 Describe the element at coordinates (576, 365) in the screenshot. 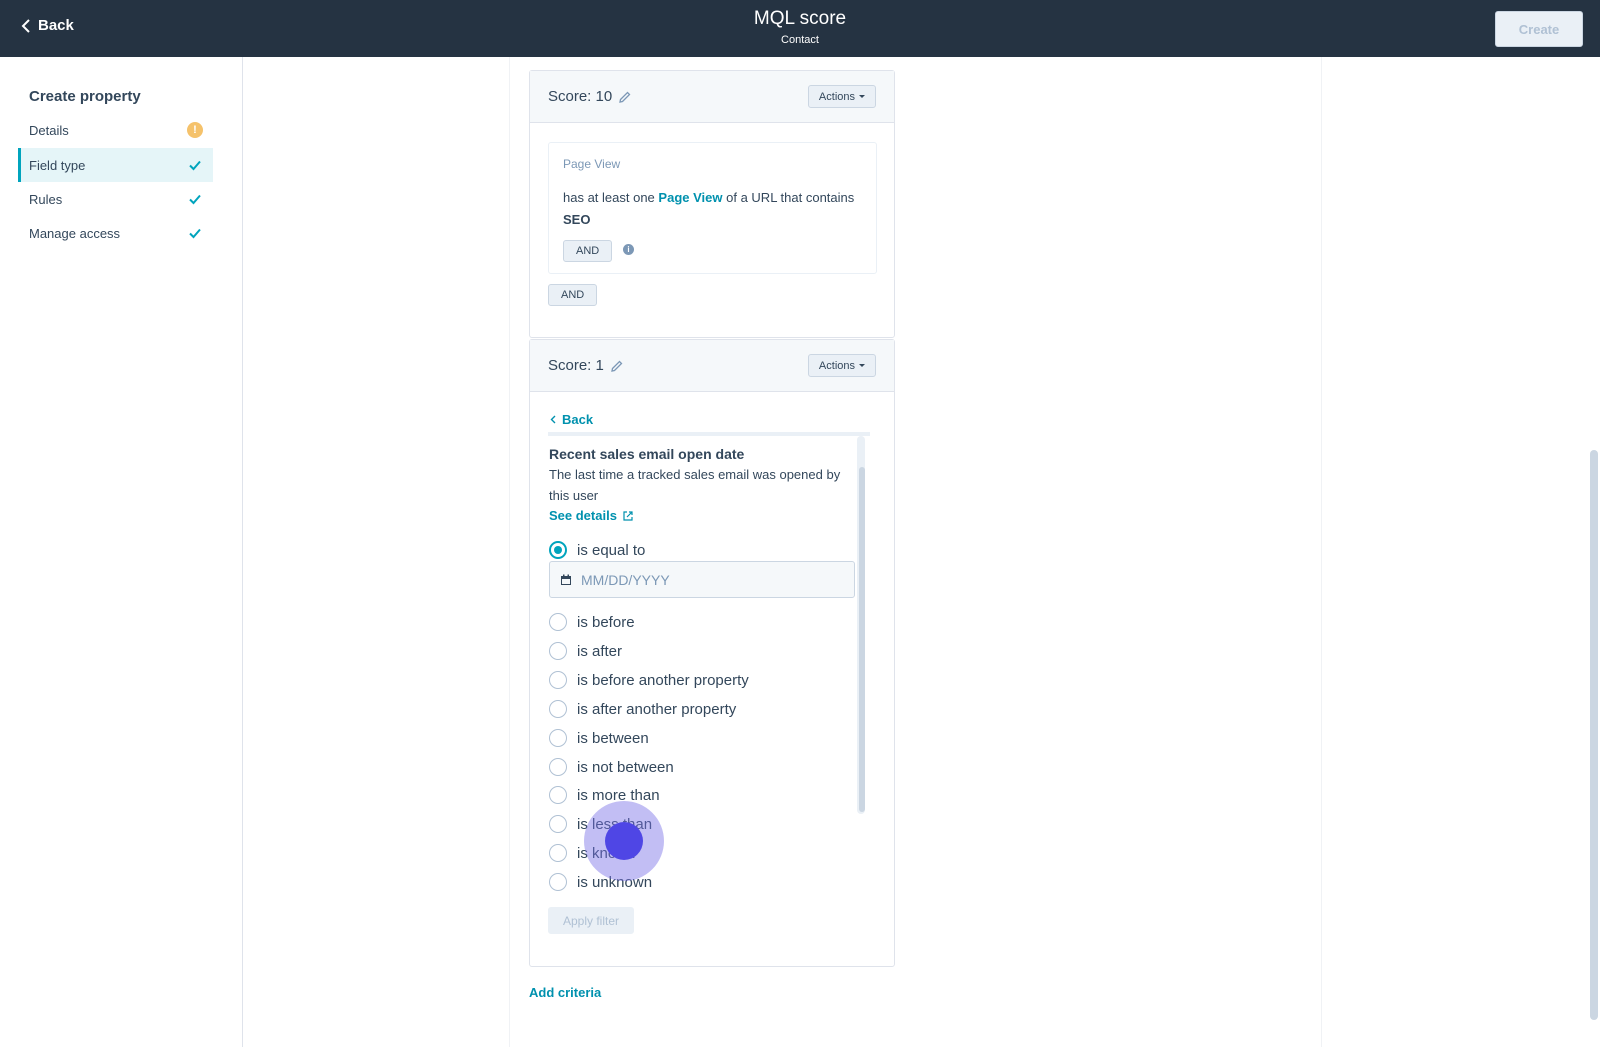

I see `score-value: Score: 1` at that location.